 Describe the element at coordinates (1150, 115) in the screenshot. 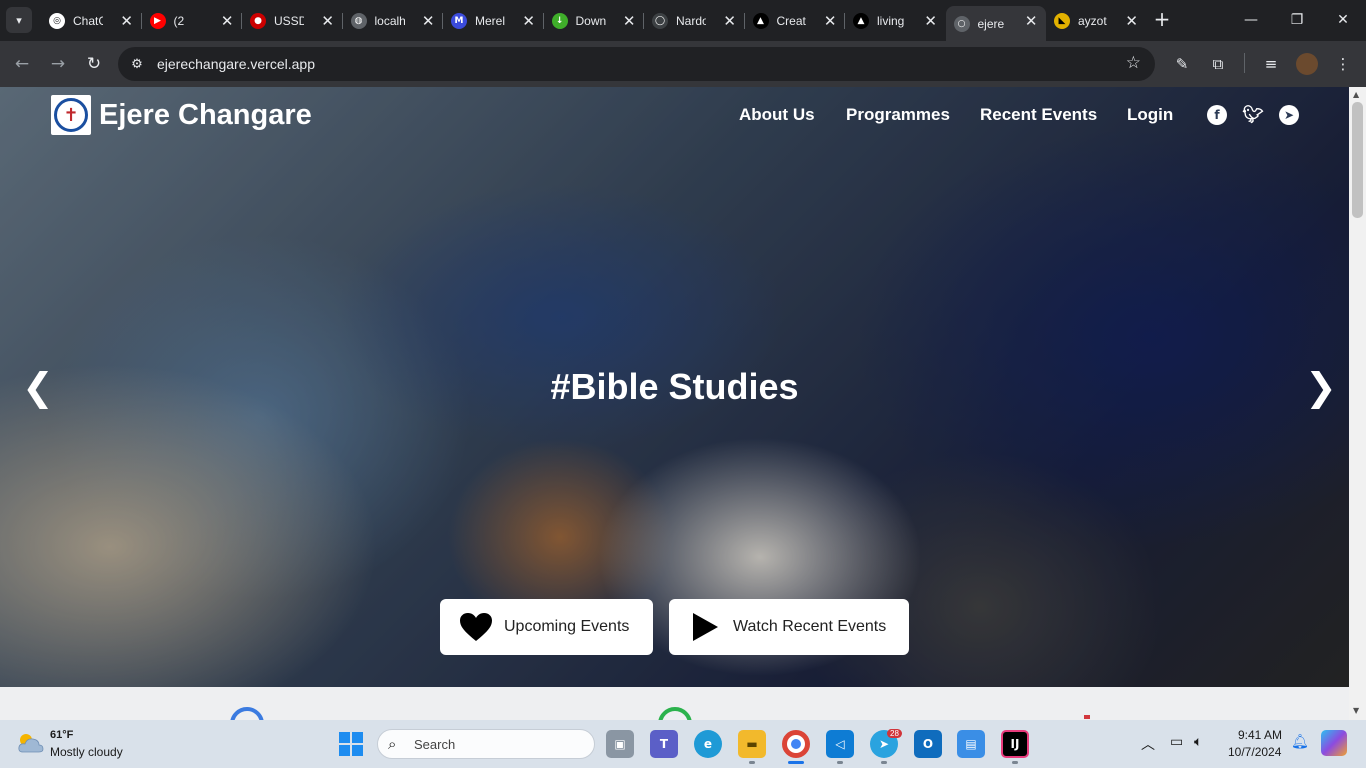

I see `nav-login: Login` at that location.